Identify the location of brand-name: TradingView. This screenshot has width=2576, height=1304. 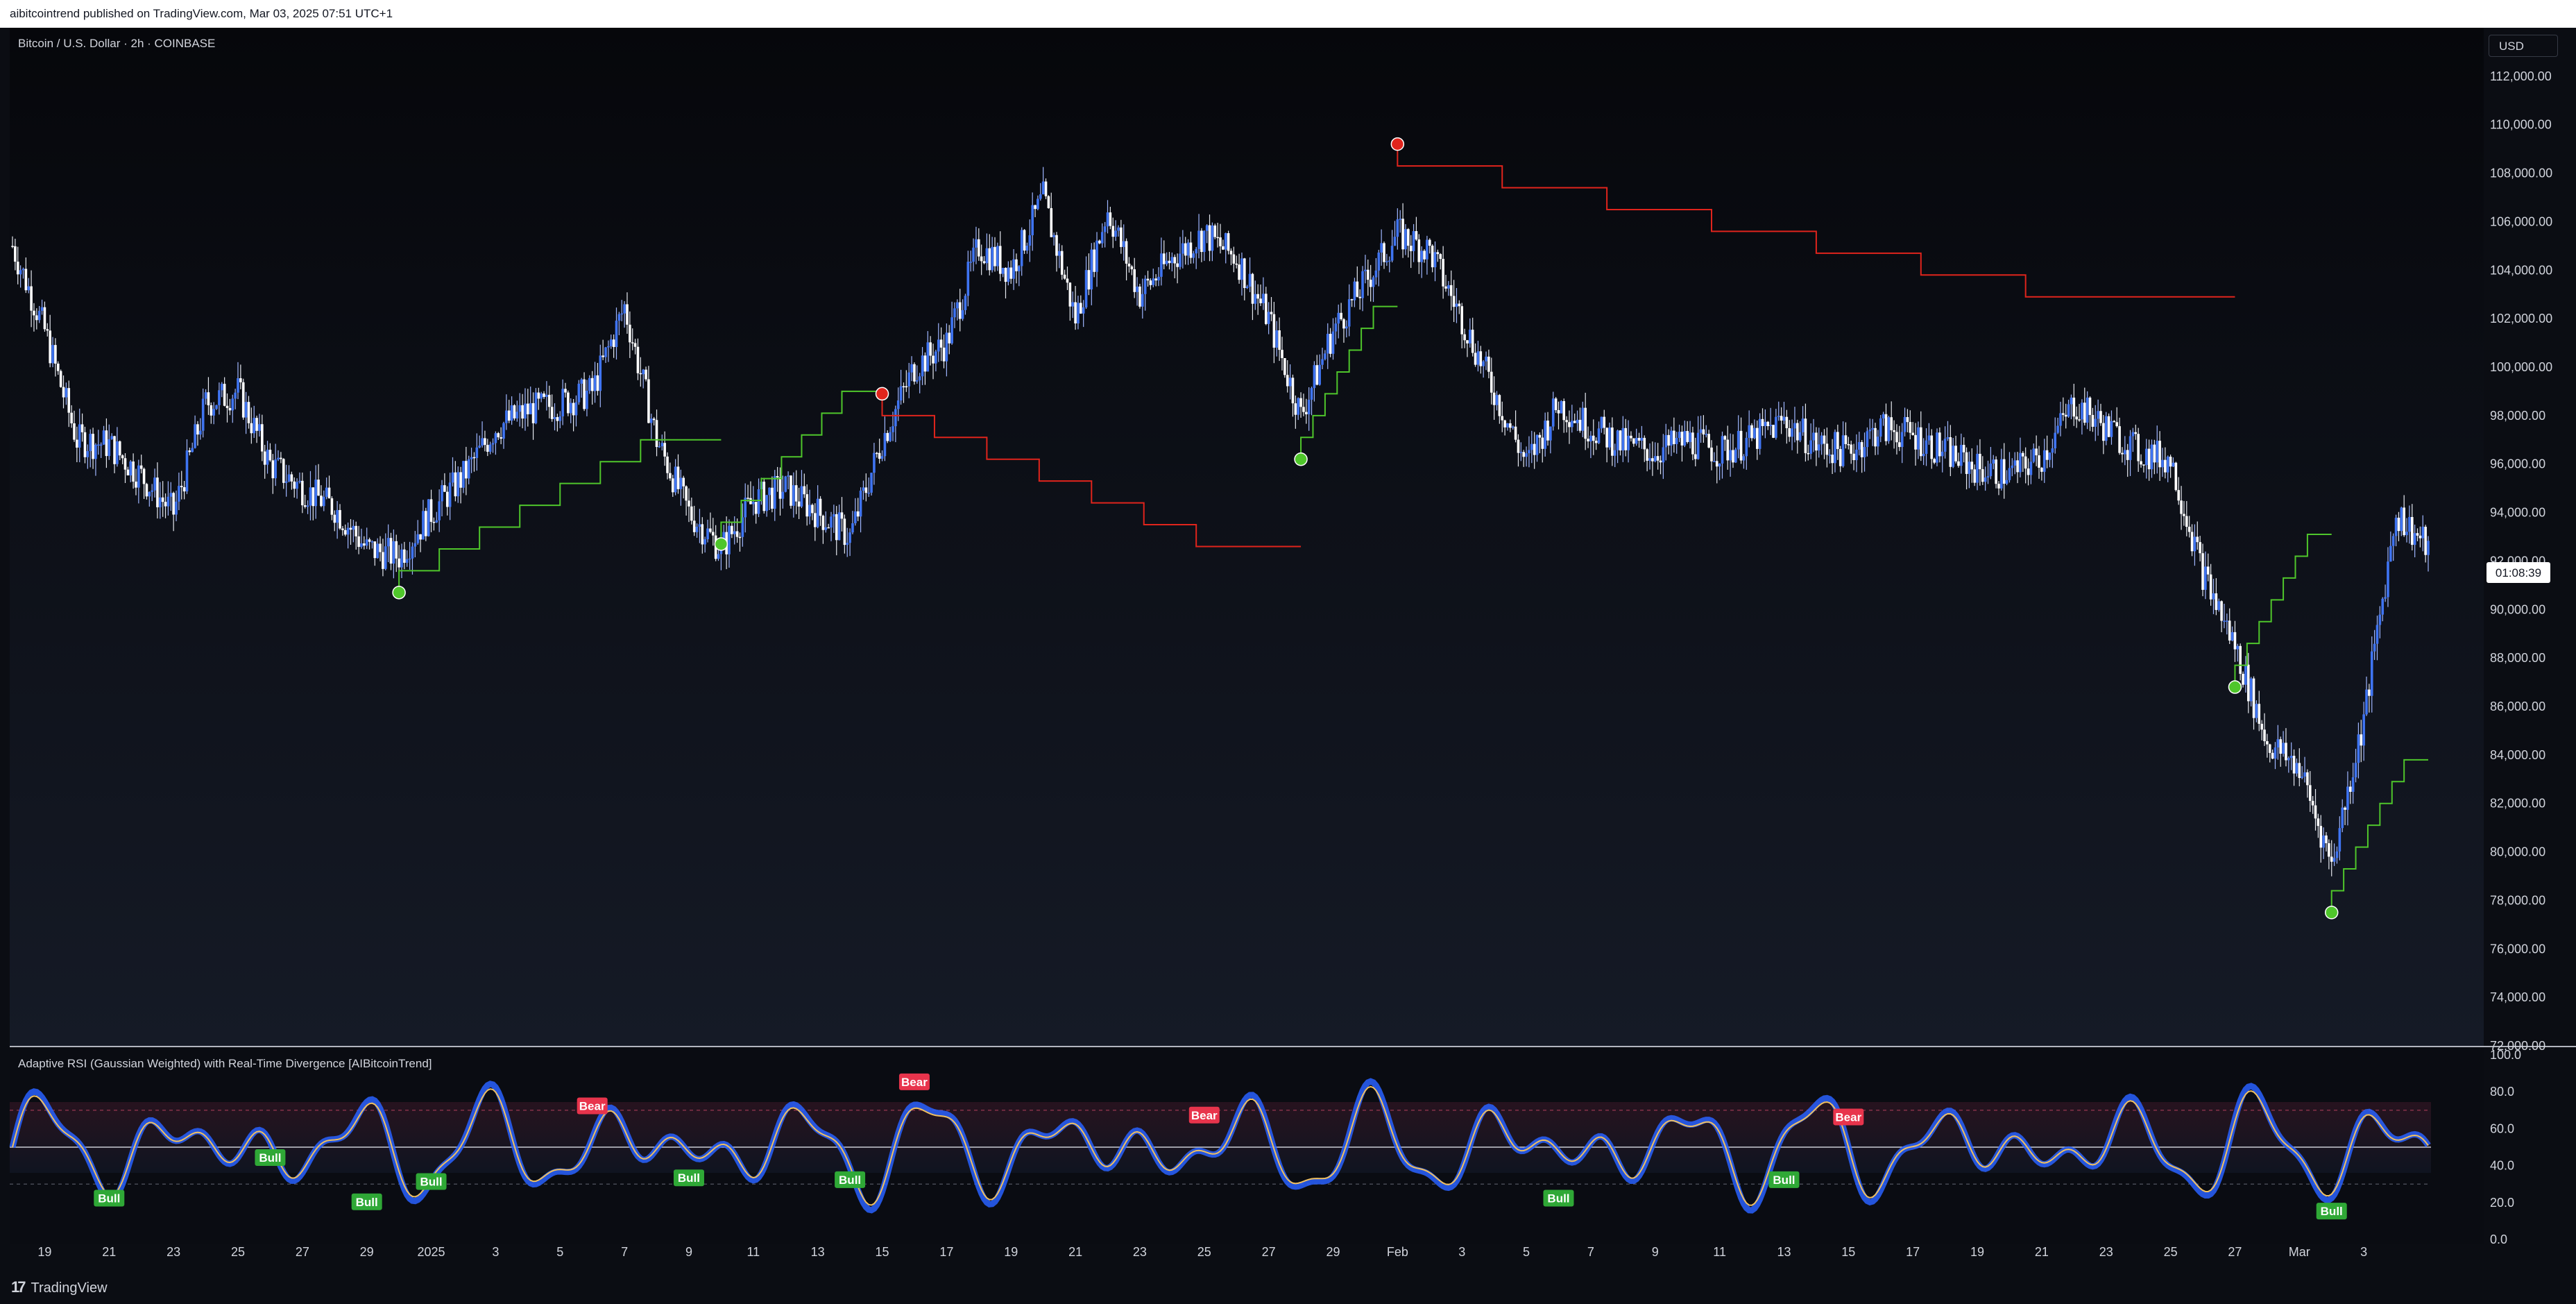
(69, 1288).